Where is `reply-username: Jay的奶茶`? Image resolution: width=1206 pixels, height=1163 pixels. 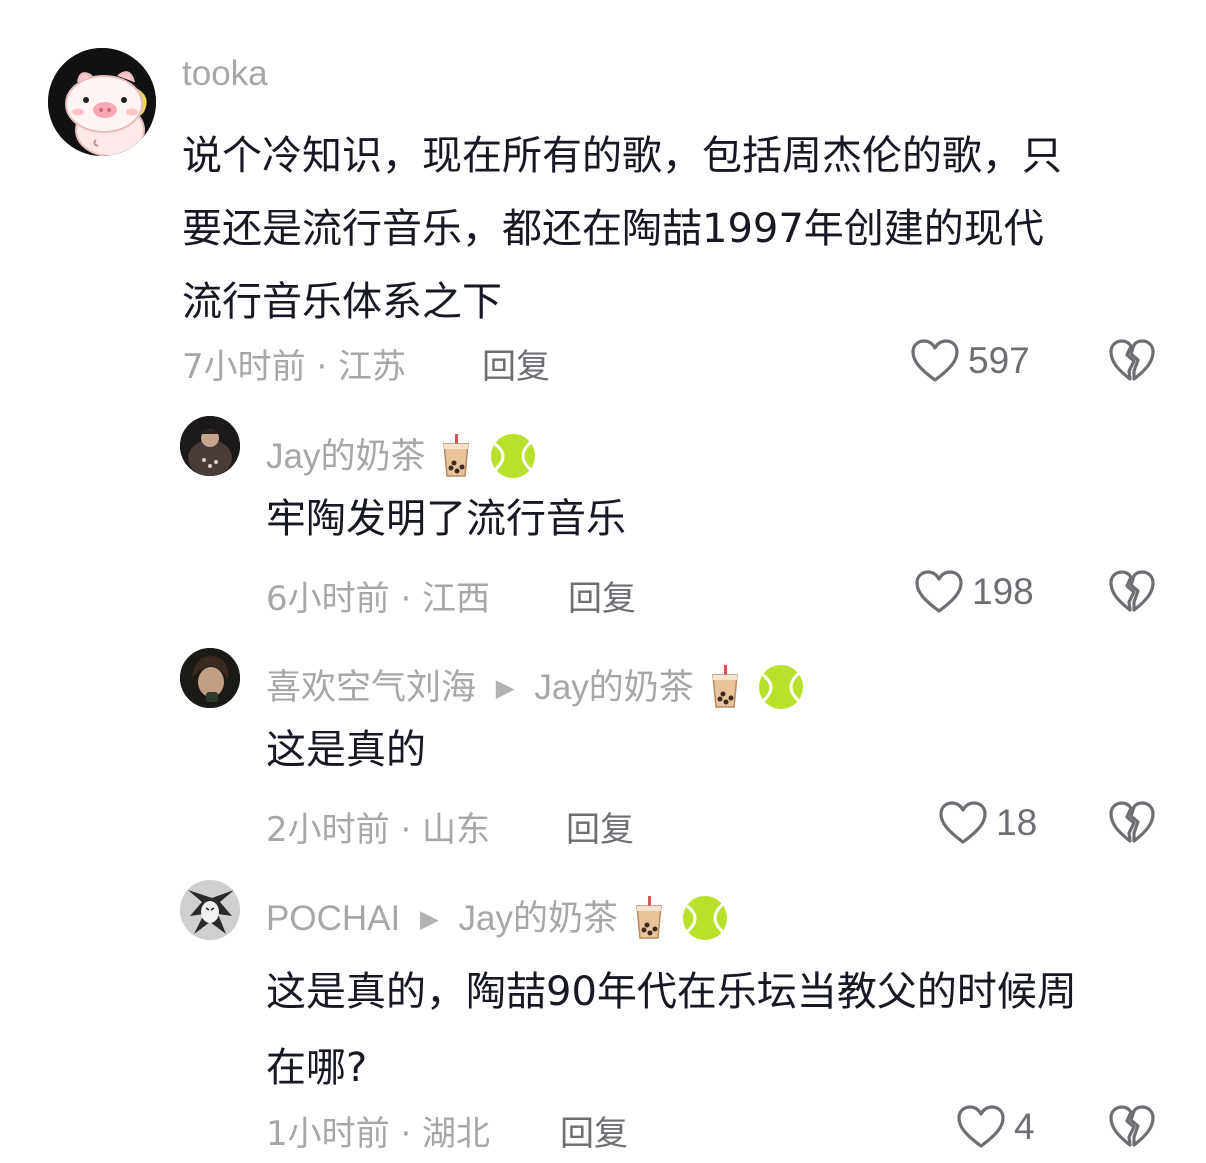
reply-username: Jay的奶茶 is located at coordinates (401, 455).